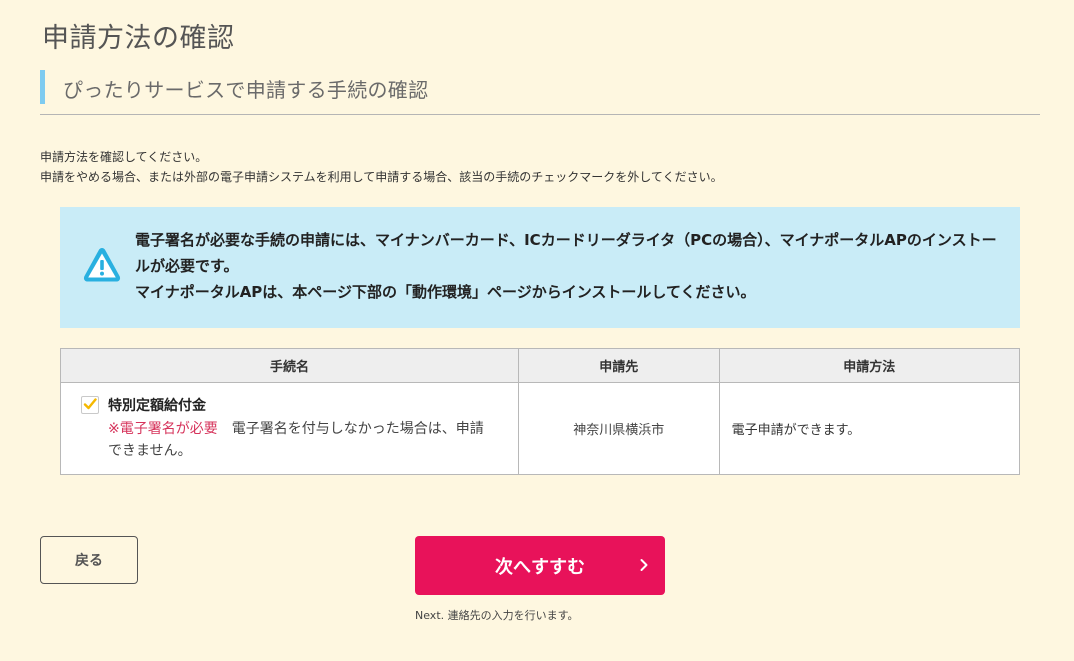 This screenshot has height=661, width=1074. What do you see at coordinates (619, 365) in the screenshot?
I see `header-destination: 申請先` at bounding box center [619, 365].